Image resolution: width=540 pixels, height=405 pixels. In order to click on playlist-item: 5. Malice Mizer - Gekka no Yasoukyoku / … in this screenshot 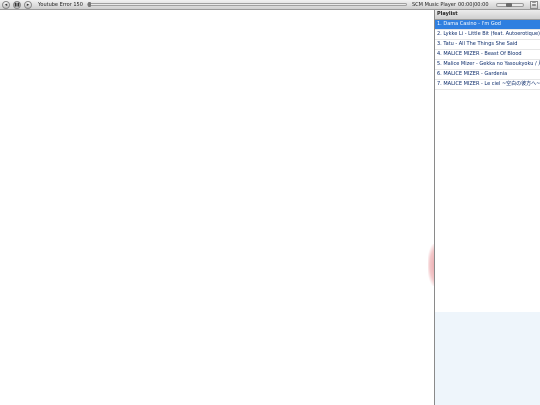, I will do `click(487, 65)`.